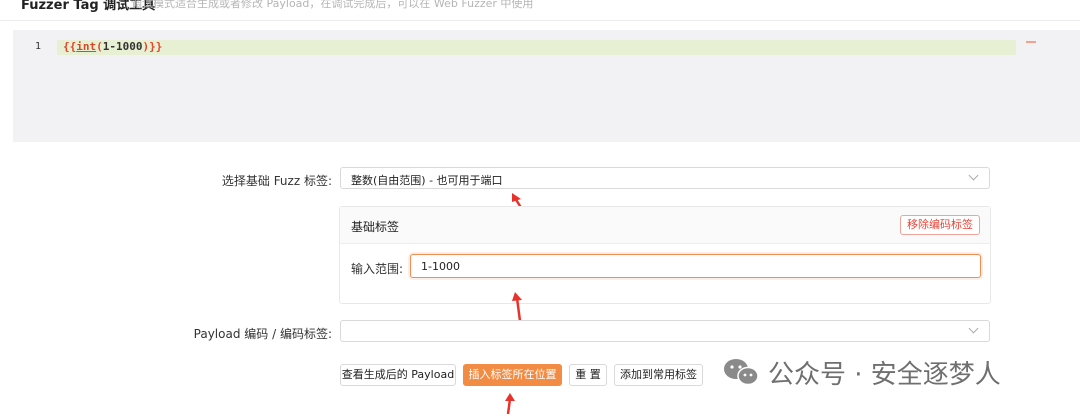 This screenshot has height=417, width=1080. What do you see at coordinates (1031, 42) in the screenshot?
I see `minimap-marker` at bounding box center [1031, 42].